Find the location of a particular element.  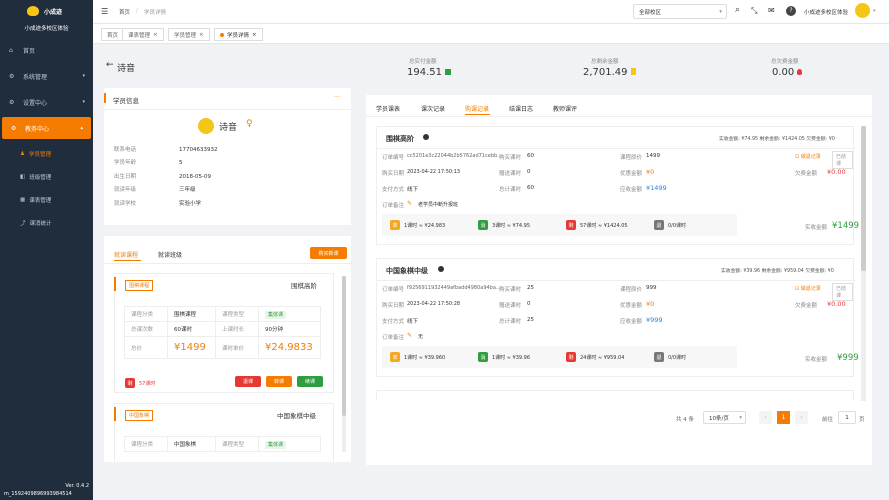

tab-bar: 首页 课表管理 × 学员管理 × 学员详情 × is located at coordinates (491, 34).